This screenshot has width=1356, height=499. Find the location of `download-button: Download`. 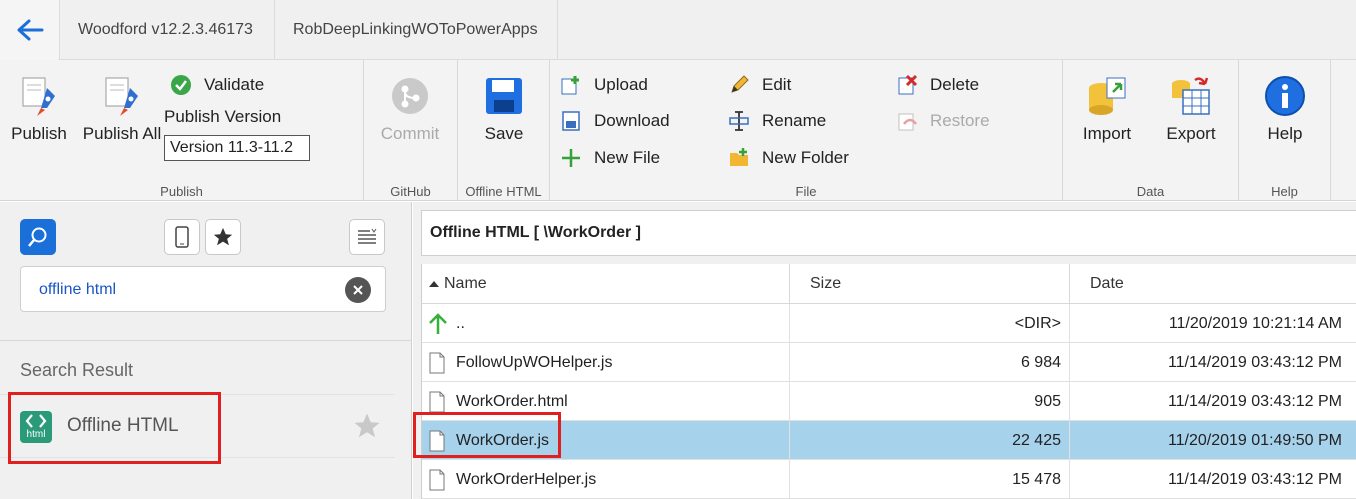

download-button: Download is located at coordinates (615, 121).